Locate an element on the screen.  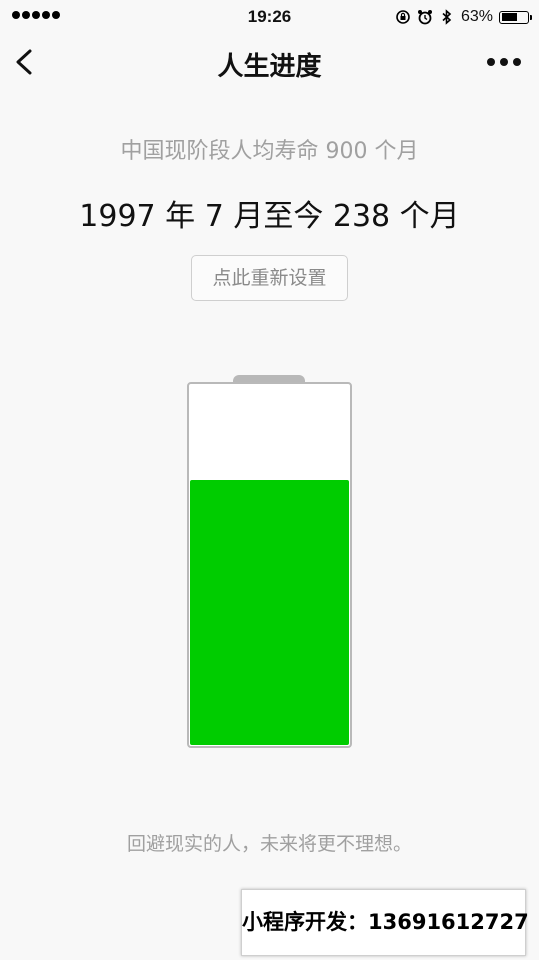
alarm-icon is located at coordinates (424, 17).